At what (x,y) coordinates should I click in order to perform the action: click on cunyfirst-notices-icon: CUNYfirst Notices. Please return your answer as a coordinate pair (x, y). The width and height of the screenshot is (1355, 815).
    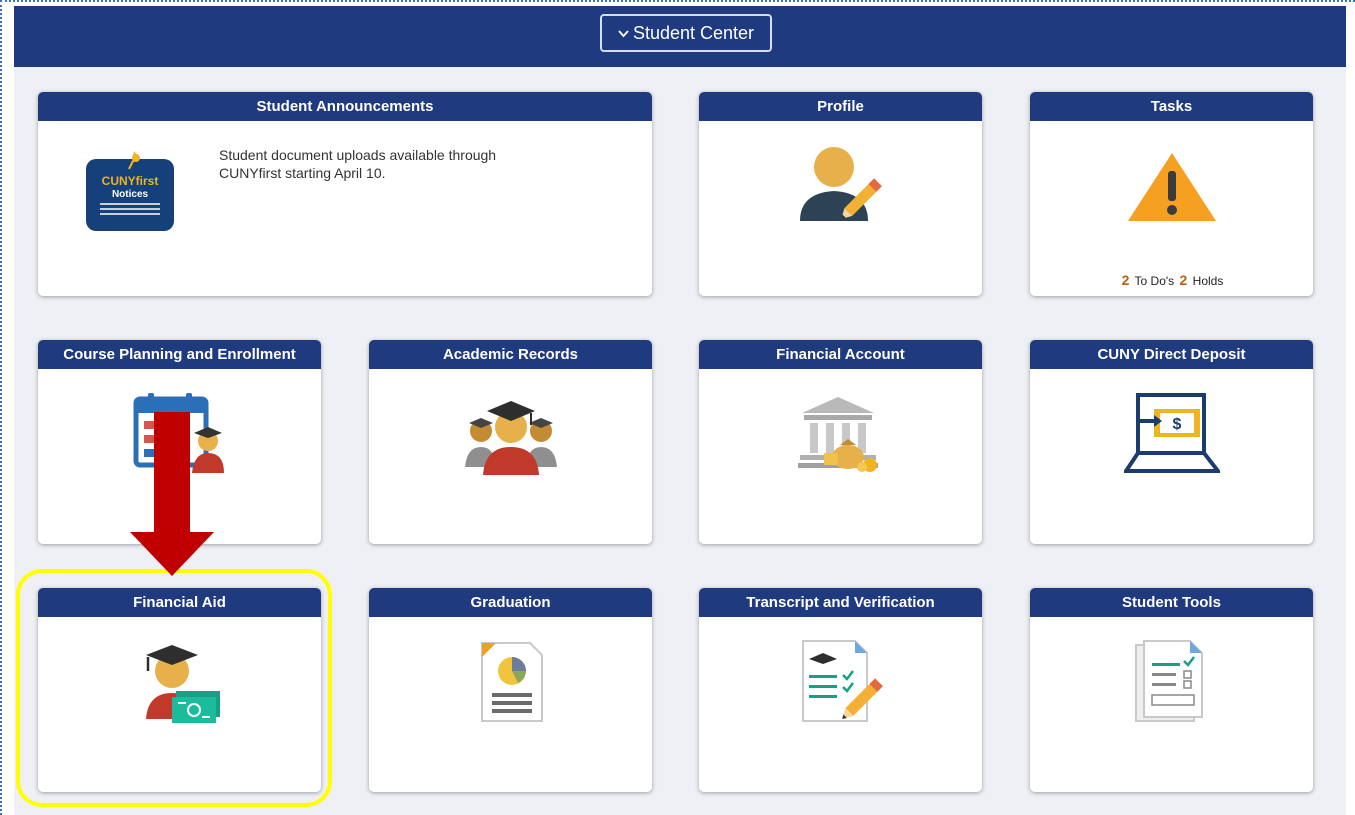
    Looking at the image, I should click on (130, 194).